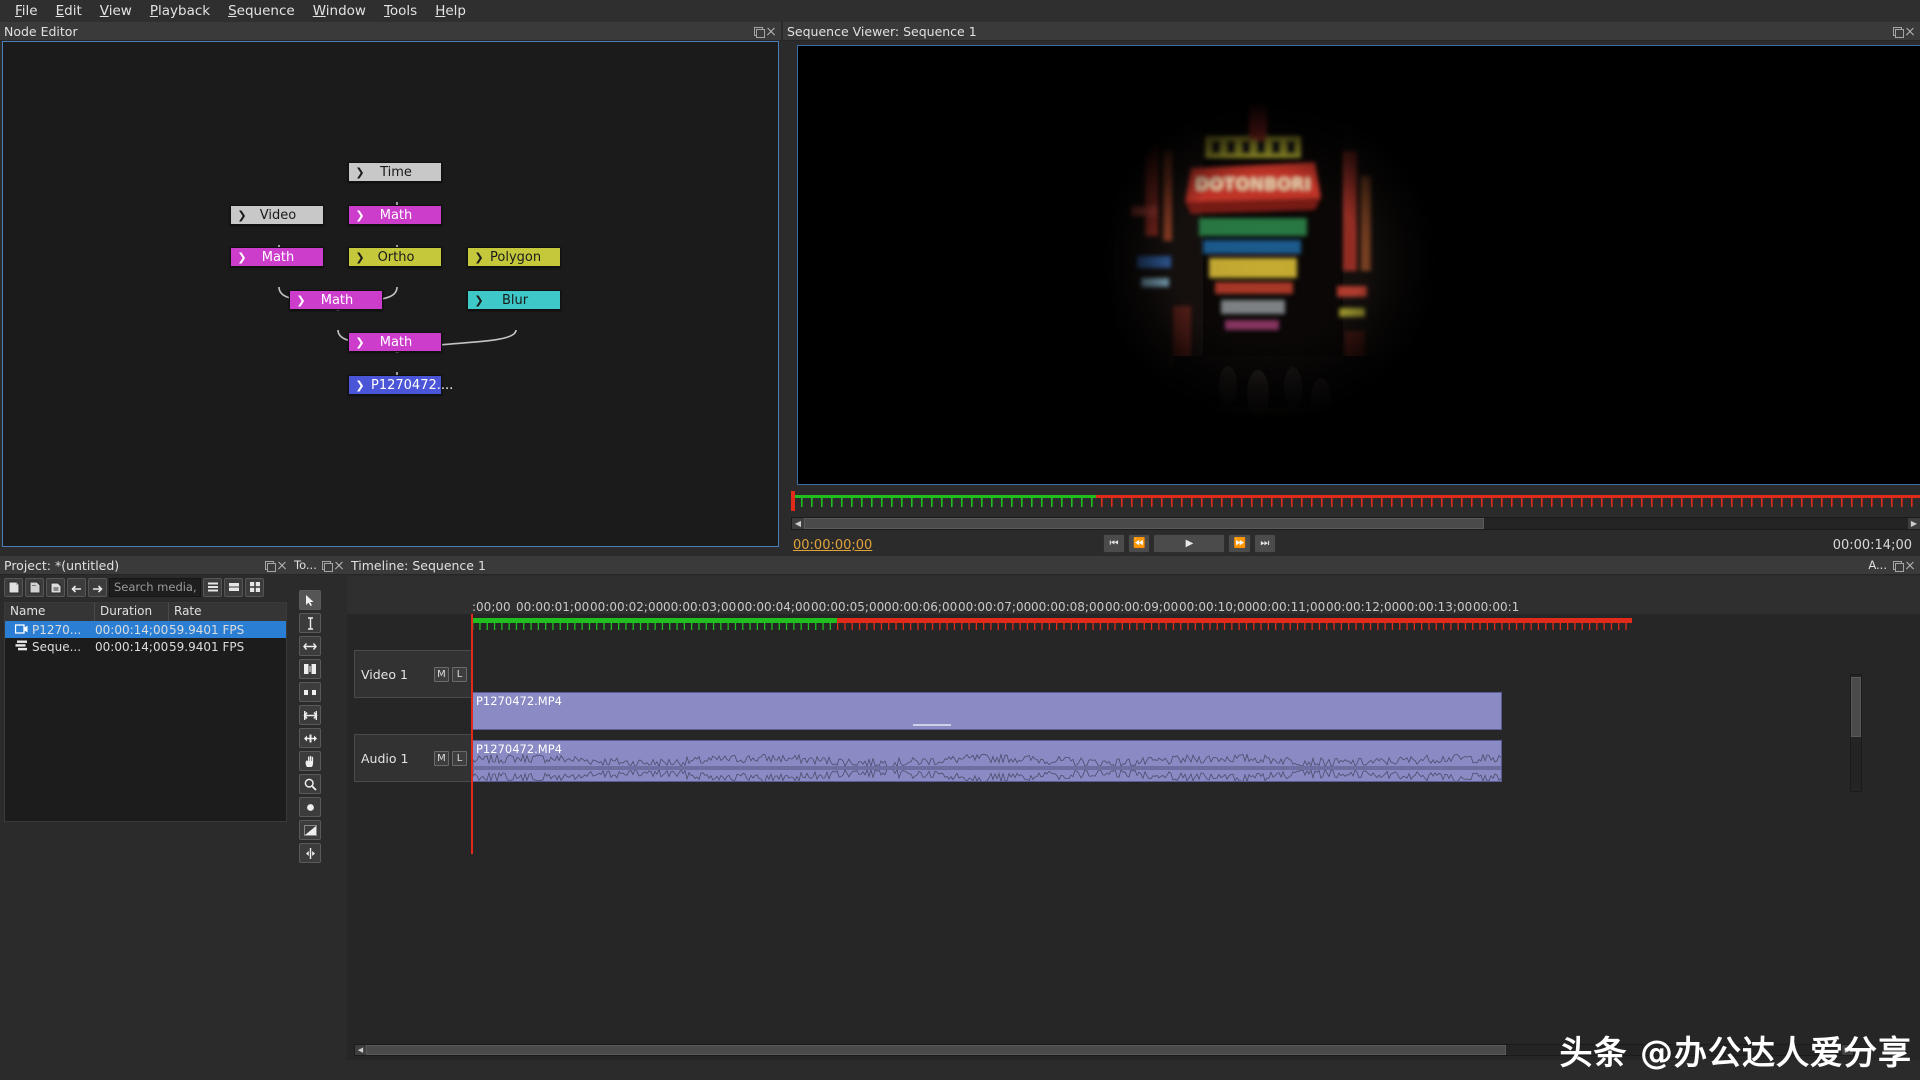 The image size is (1920, 1080). Describe the element at coordinates (472, 734) in the screenshot. I see `timeline-playhead` at that location.